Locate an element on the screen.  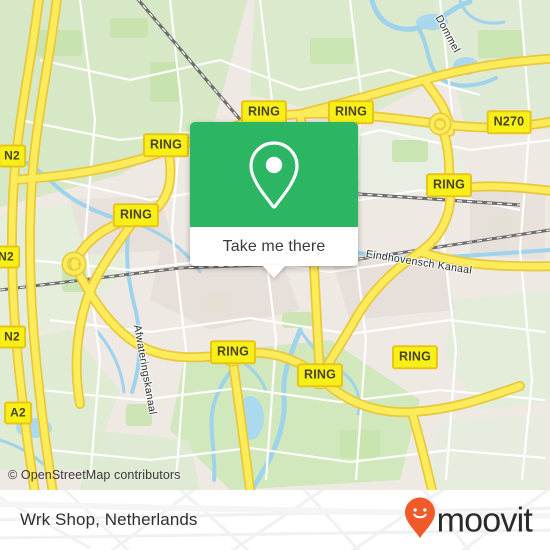
moovit-wordmark: moovit is located at coordinates (484, 520).